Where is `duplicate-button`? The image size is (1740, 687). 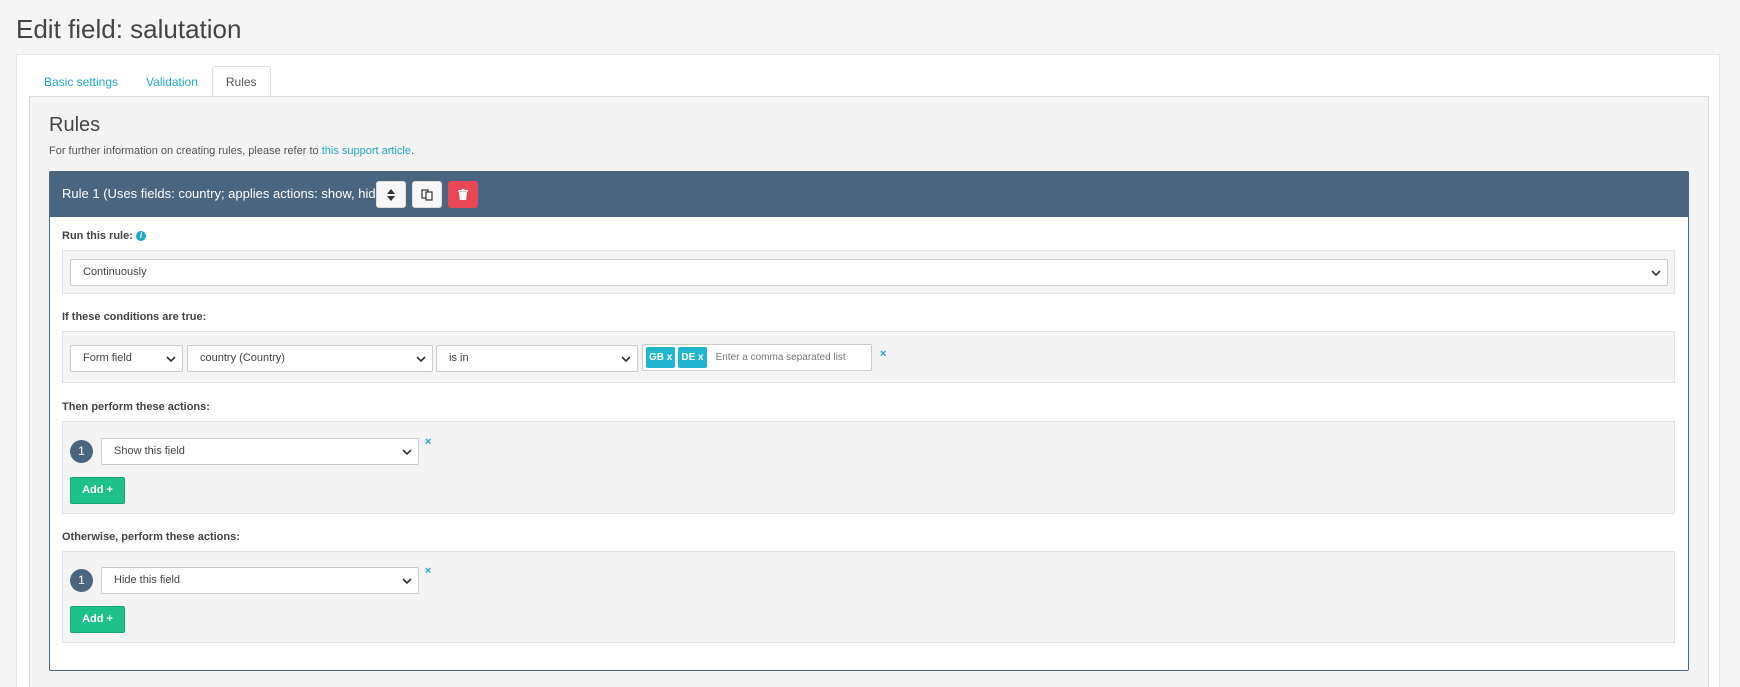 duplicate-button is located at coordinates (427, 194).